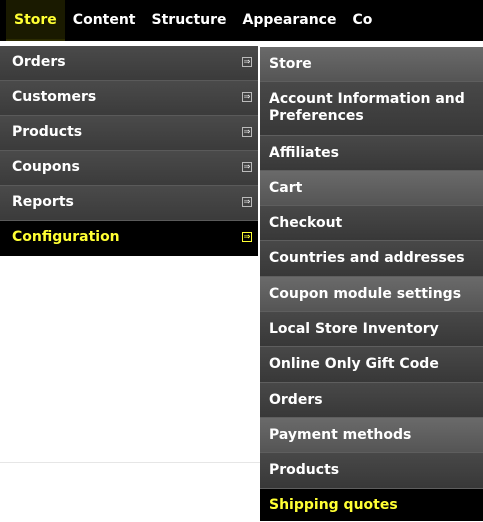 Image resolution: width=483 pixels, height=522 pixels. What do you see at coordinates (129, 63) in the screenshot?
I see `menu-item-orders: Orders ⇒` at bounding box center [129, 63].